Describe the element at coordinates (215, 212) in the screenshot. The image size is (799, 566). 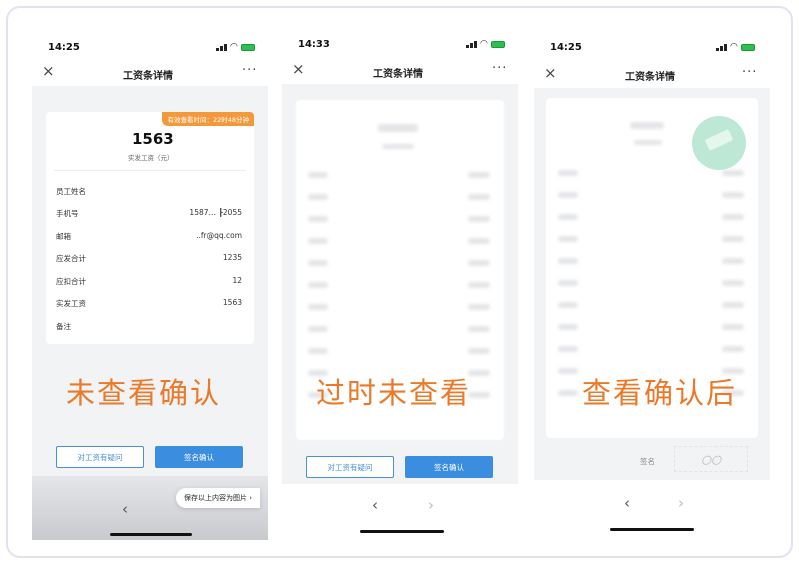
I see `row-value: 1587… ┠2055` at that location.